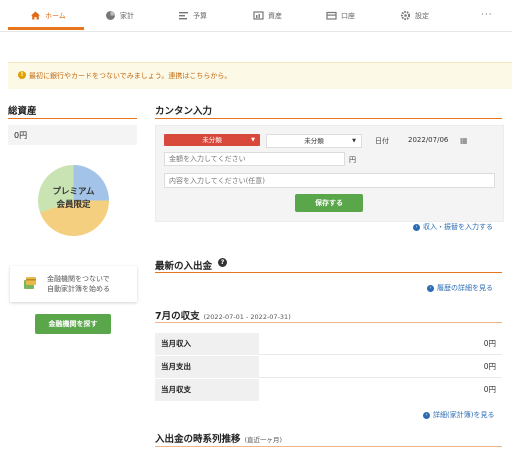 This screenshot has width=512, height=457. I want to click on row-label: 当月収入, so click(207, 344).